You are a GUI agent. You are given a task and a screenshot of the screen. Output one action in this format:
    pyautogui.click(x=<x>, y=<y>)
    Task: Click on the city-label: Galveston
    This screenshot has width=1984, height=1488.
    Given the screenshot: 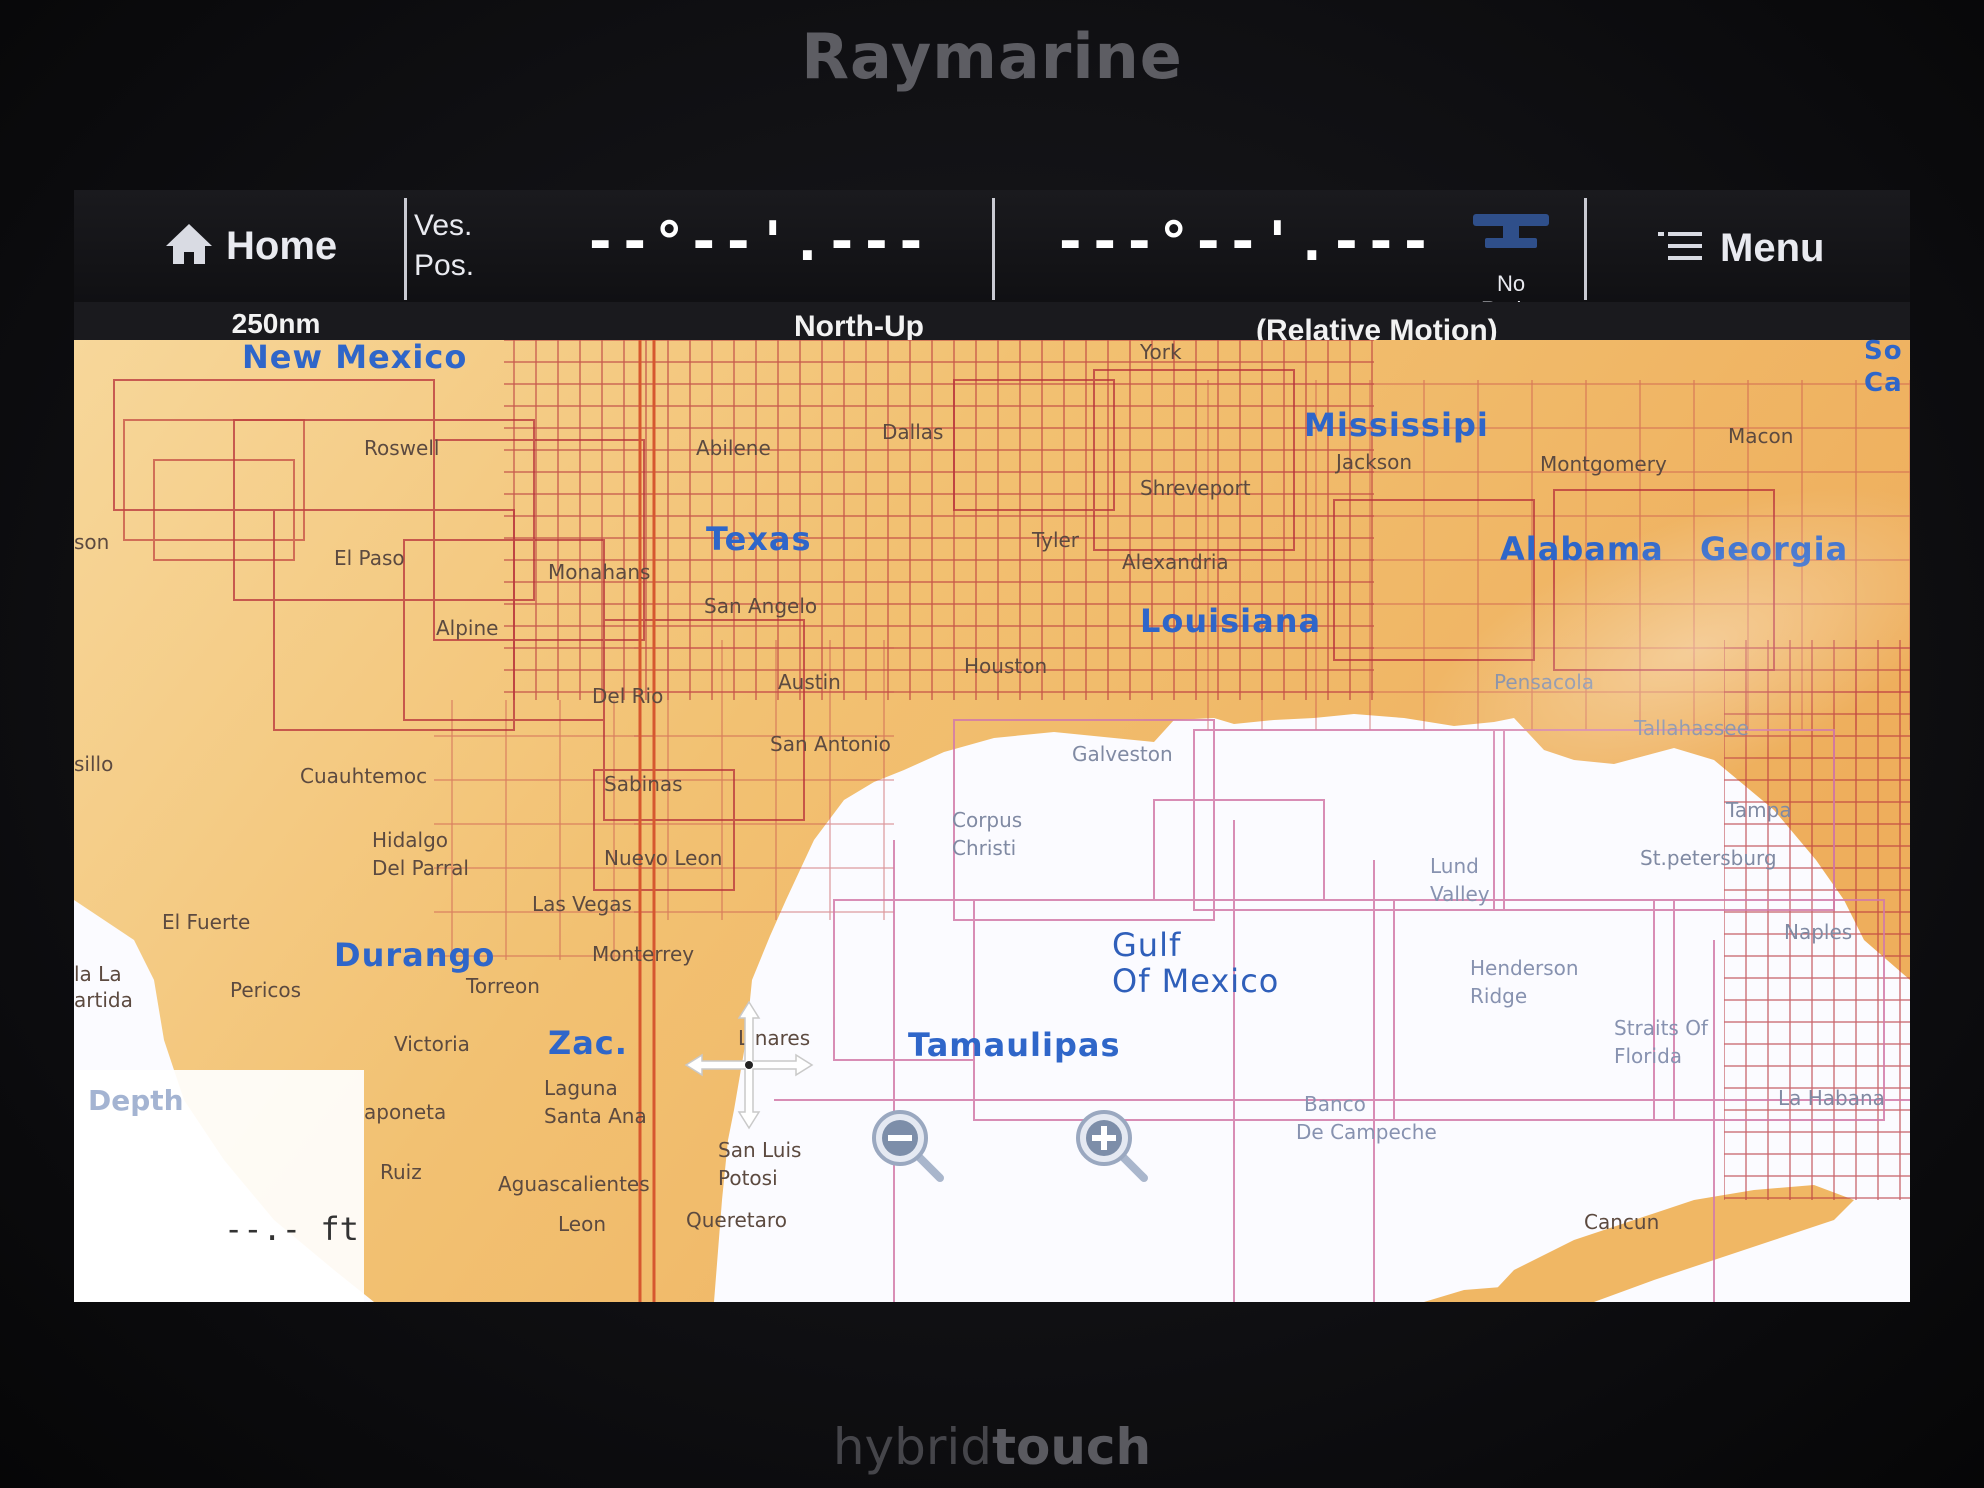 What is the action you would take?
    pyautogui.click(x=1122, y=754)
    